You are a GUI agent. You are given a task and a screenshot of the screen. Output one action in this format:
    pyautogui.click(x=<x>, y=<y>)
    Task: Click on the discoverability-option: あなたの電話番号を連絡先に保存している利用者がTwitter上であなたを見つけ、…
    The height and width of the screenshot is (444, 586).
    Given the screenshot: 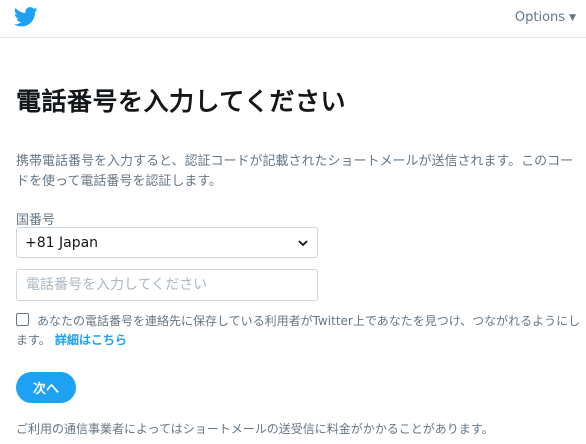 What is the action you would take?
    pyautogui.click(x=298, y=331)
    